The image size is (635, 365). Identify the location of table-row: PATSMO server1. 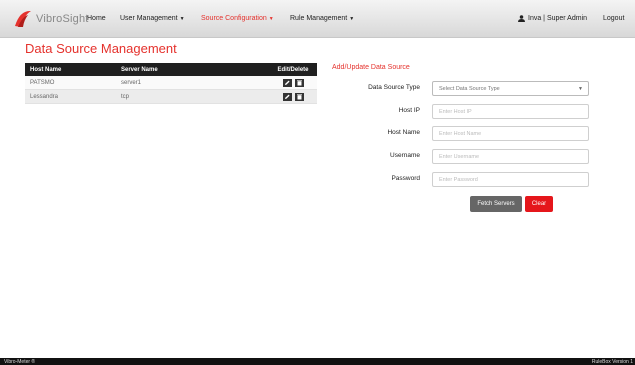
(171, 83).